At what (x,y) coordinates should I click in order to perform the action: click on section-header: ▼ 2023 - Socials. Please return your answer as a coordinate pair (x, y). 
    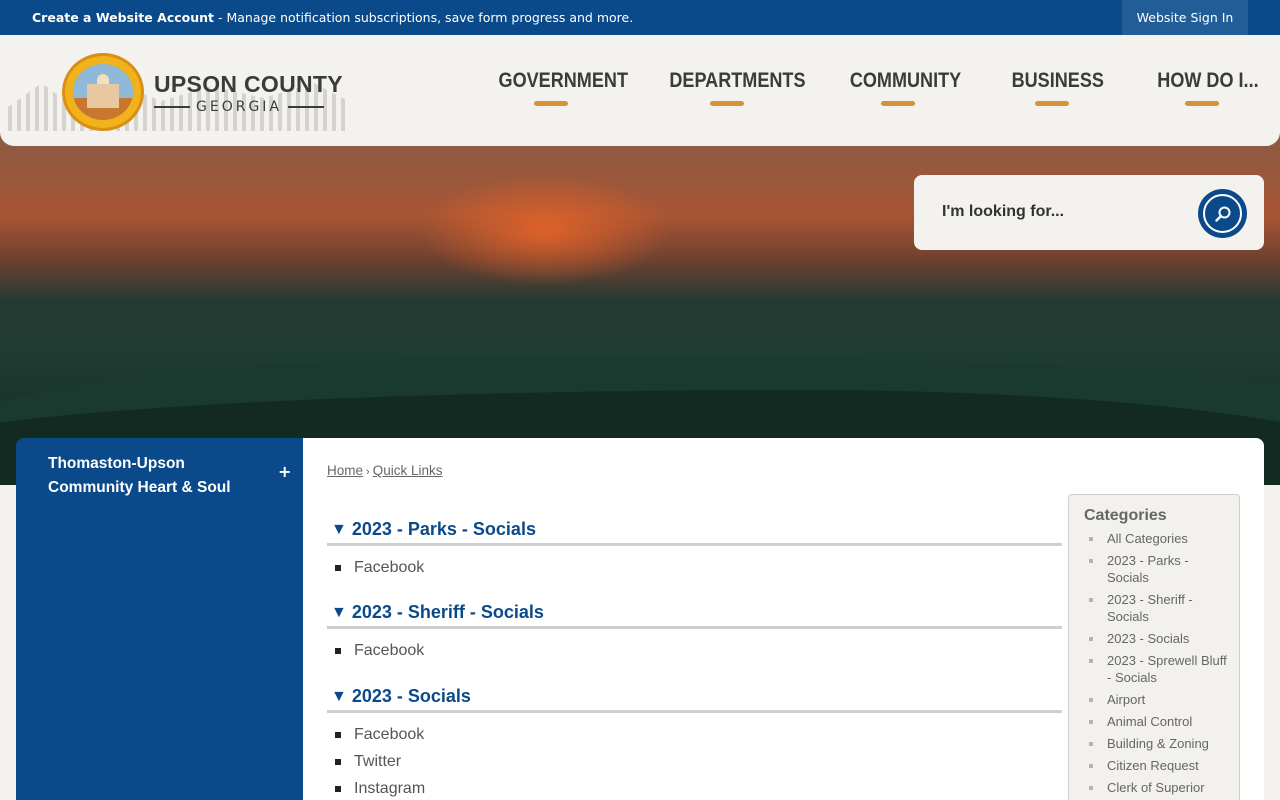
    Looking at the image, I should click on (694, 698).